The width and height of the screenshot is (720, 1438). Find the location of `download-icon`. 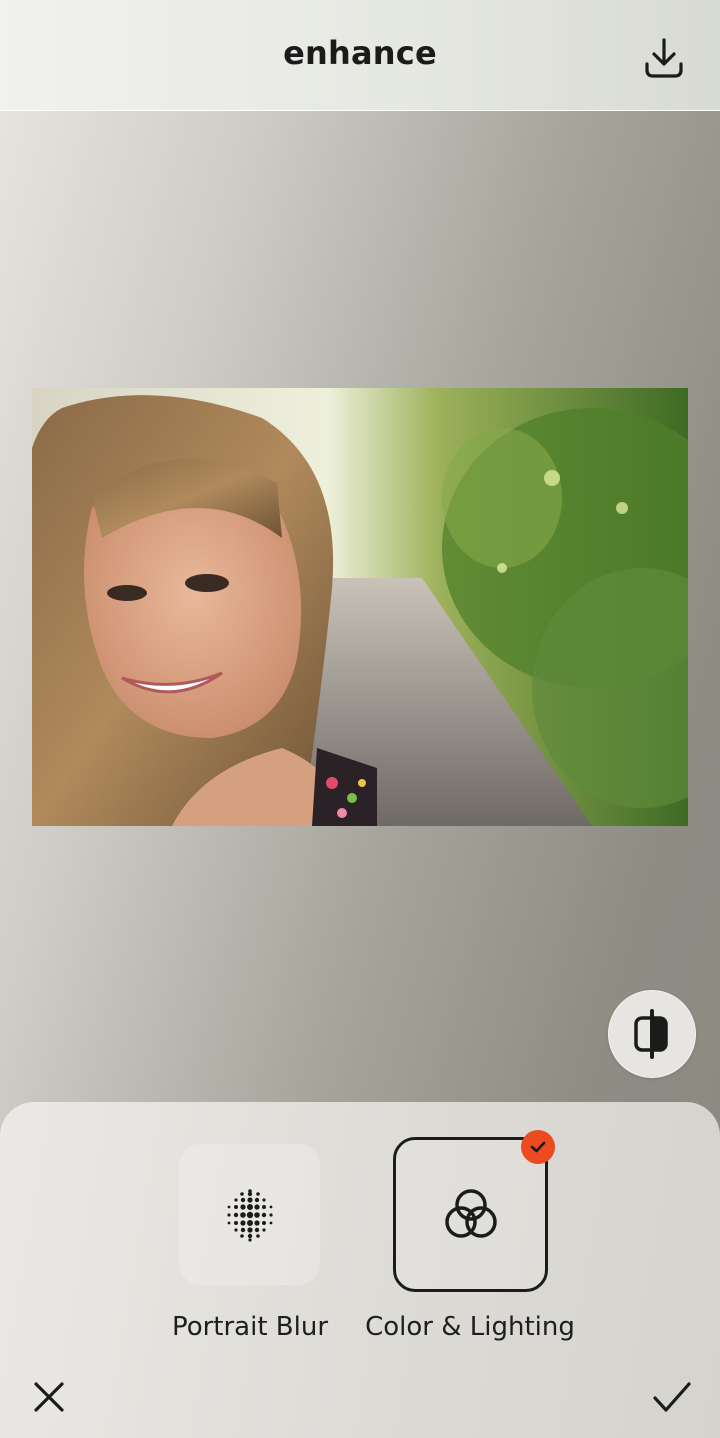

download-icon is located at coordinates (664, 58).